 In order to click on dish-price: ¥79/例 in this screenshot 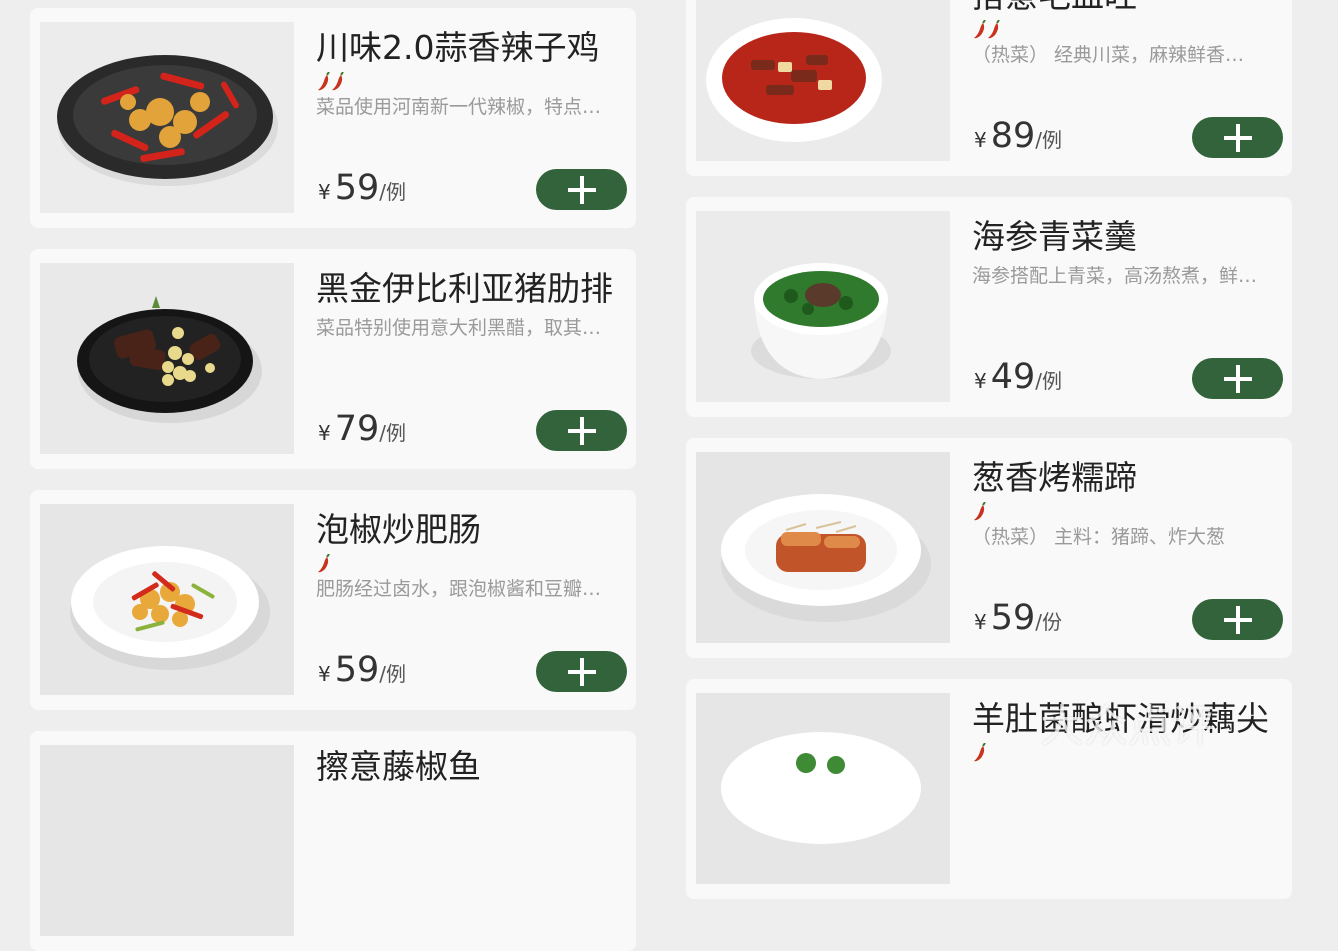, I will do `click(362, 431)`.